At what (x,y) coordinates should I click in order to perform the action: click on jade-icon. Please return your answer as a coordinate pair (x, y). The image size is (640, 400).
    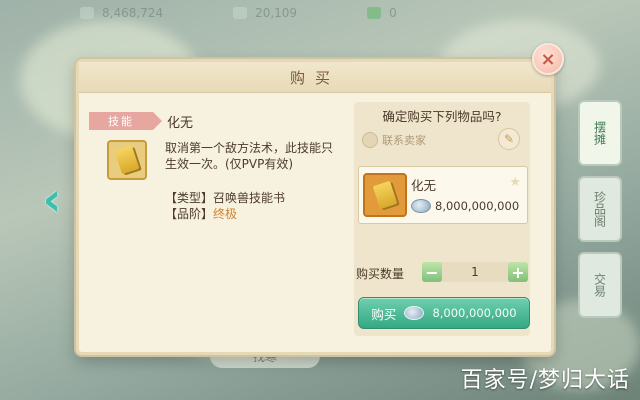
    Looking at the image, I should click on (374, 13).